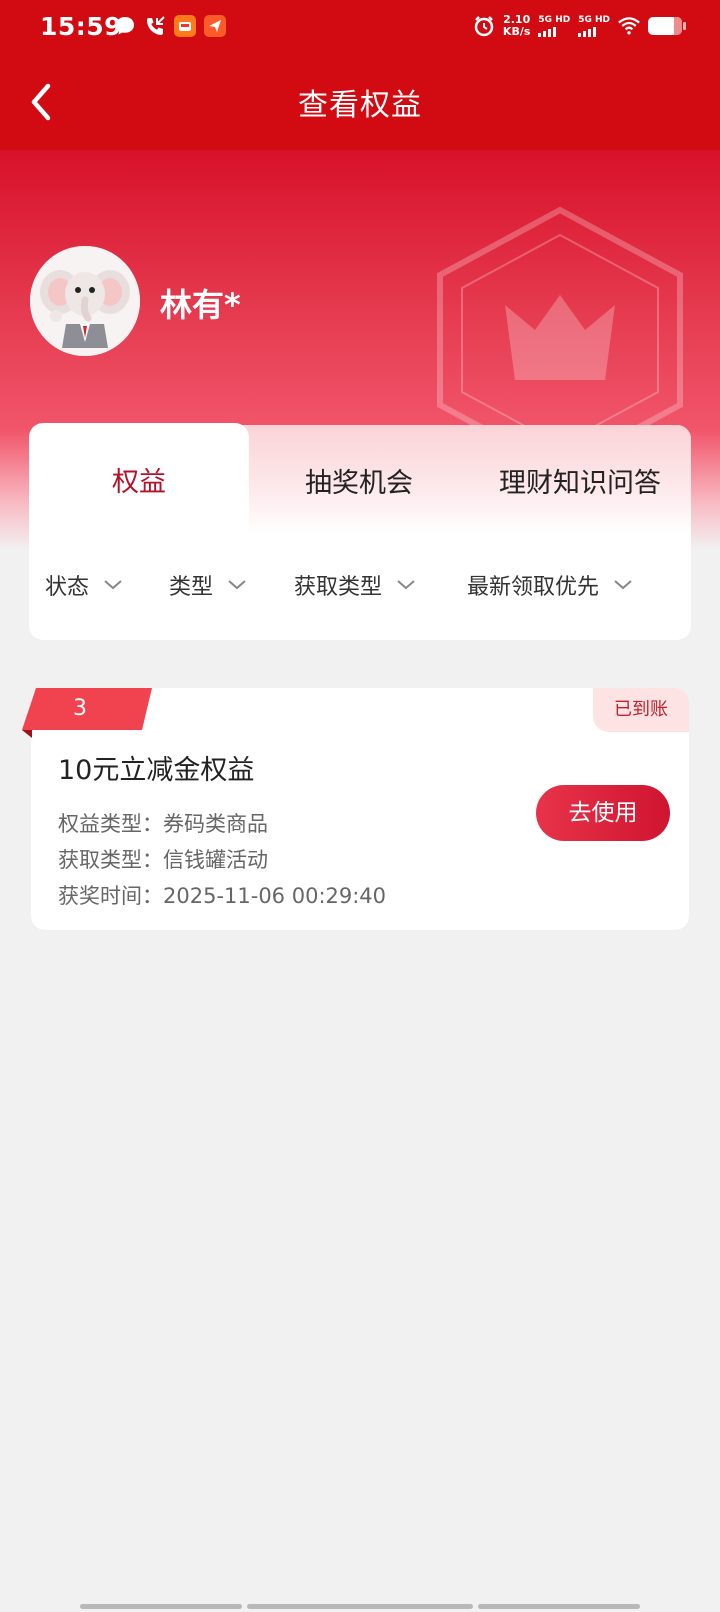  Describe the element at coordinates (163, 824) in the screenshot. I see `reward-type: 权益类型：券码类商品` at that location.